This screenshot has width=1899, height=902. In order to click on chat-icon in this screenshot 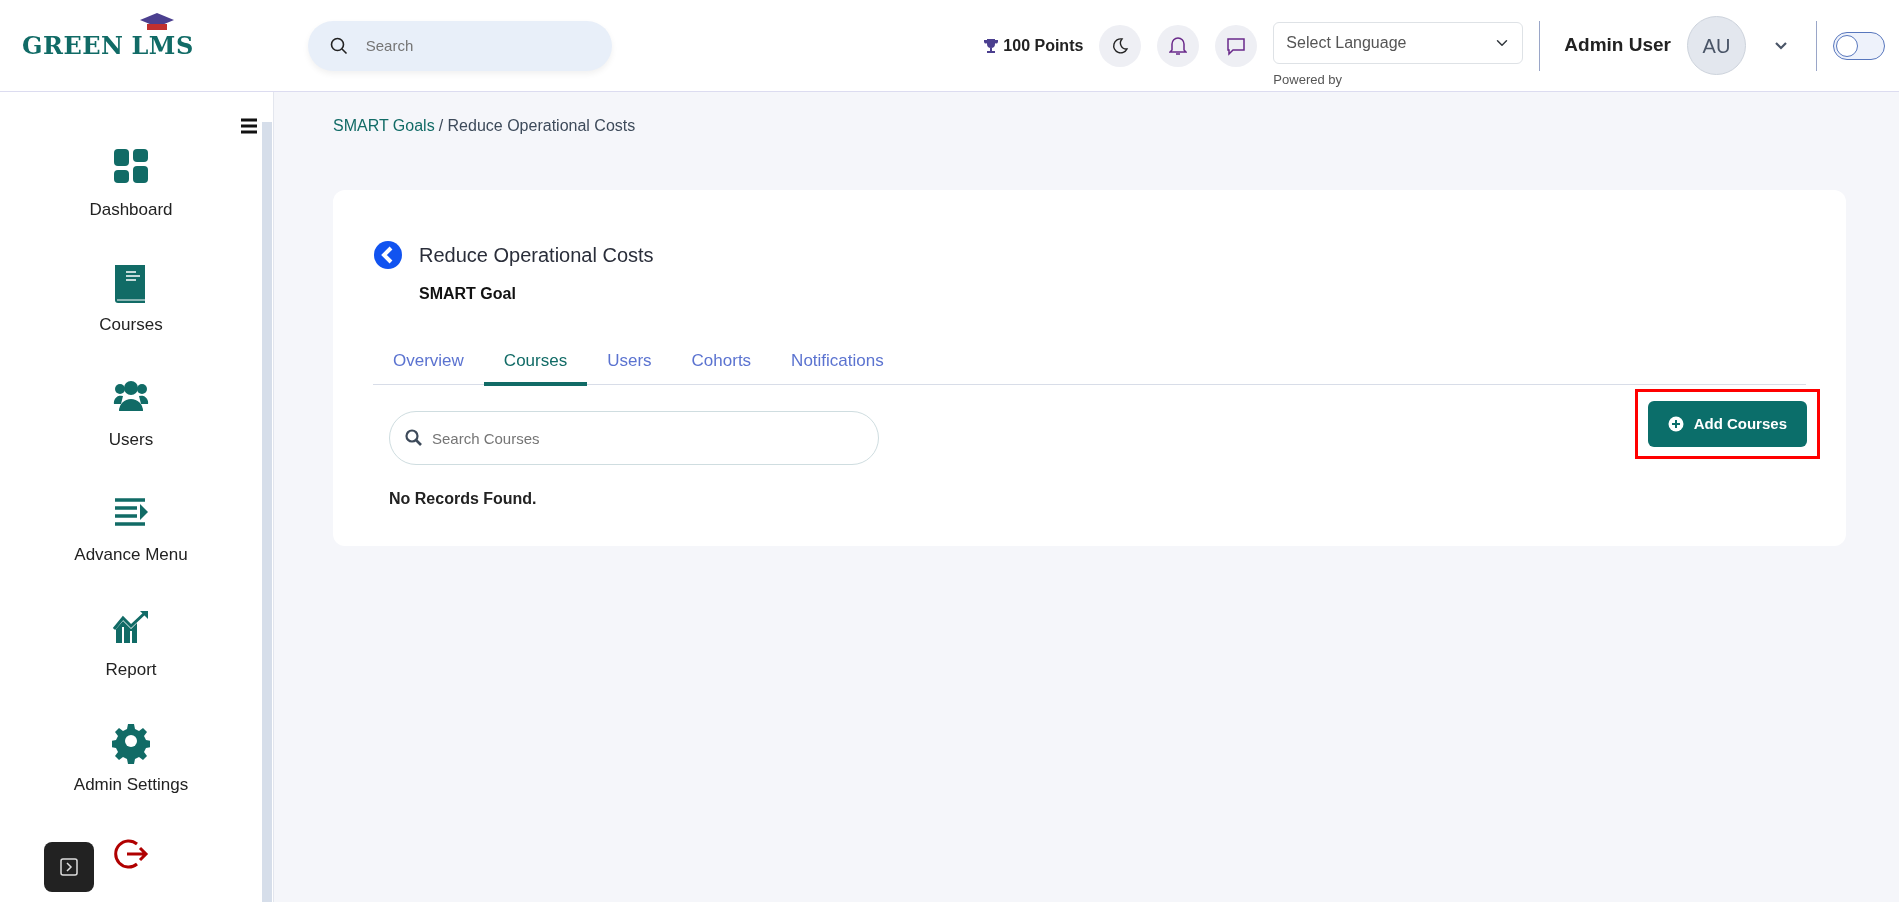, I will do `click(1236, 45)`.